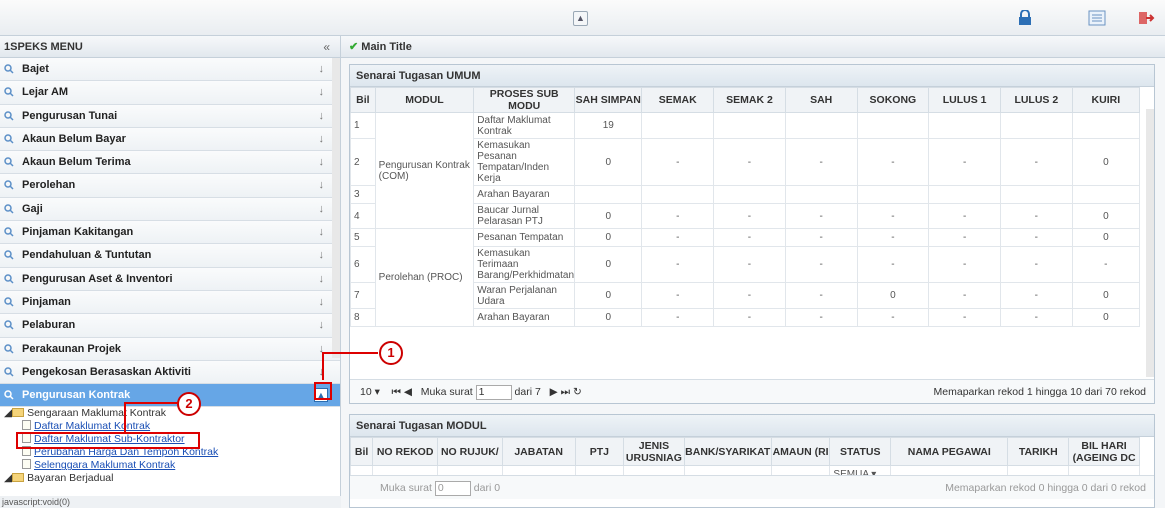 The height and width of the screenshot is (508, 1165). I want to click on sidebar-item: Gaji ↓, so click(170, 209).